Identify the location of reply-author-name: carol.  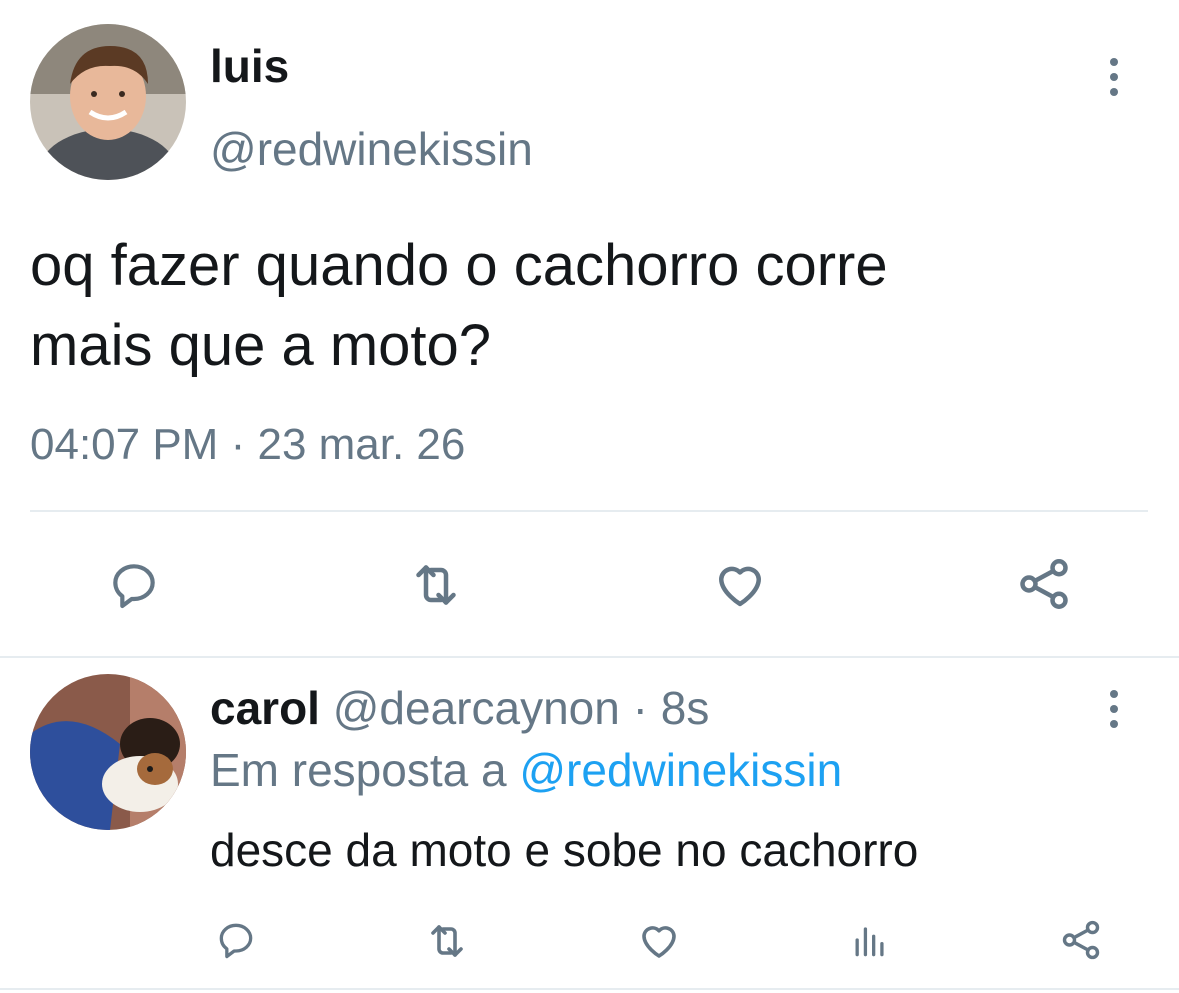
(265, 708).